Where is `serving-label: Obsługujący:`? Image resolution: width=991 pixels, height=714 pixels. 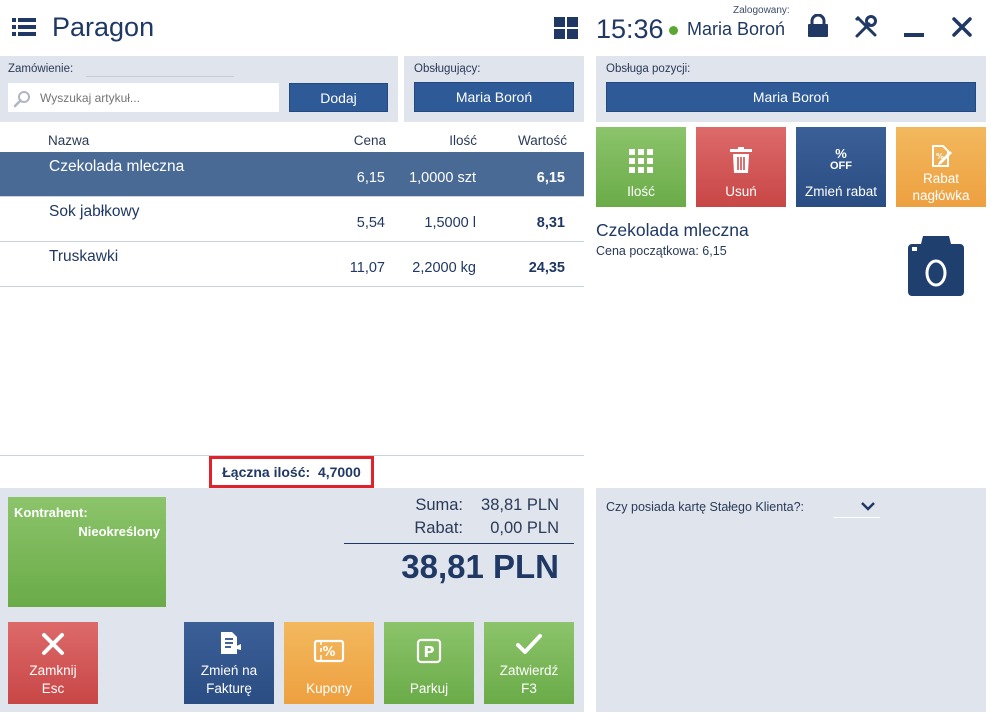
serving-label: Obsługujący: is located at coordinates (447, 69).